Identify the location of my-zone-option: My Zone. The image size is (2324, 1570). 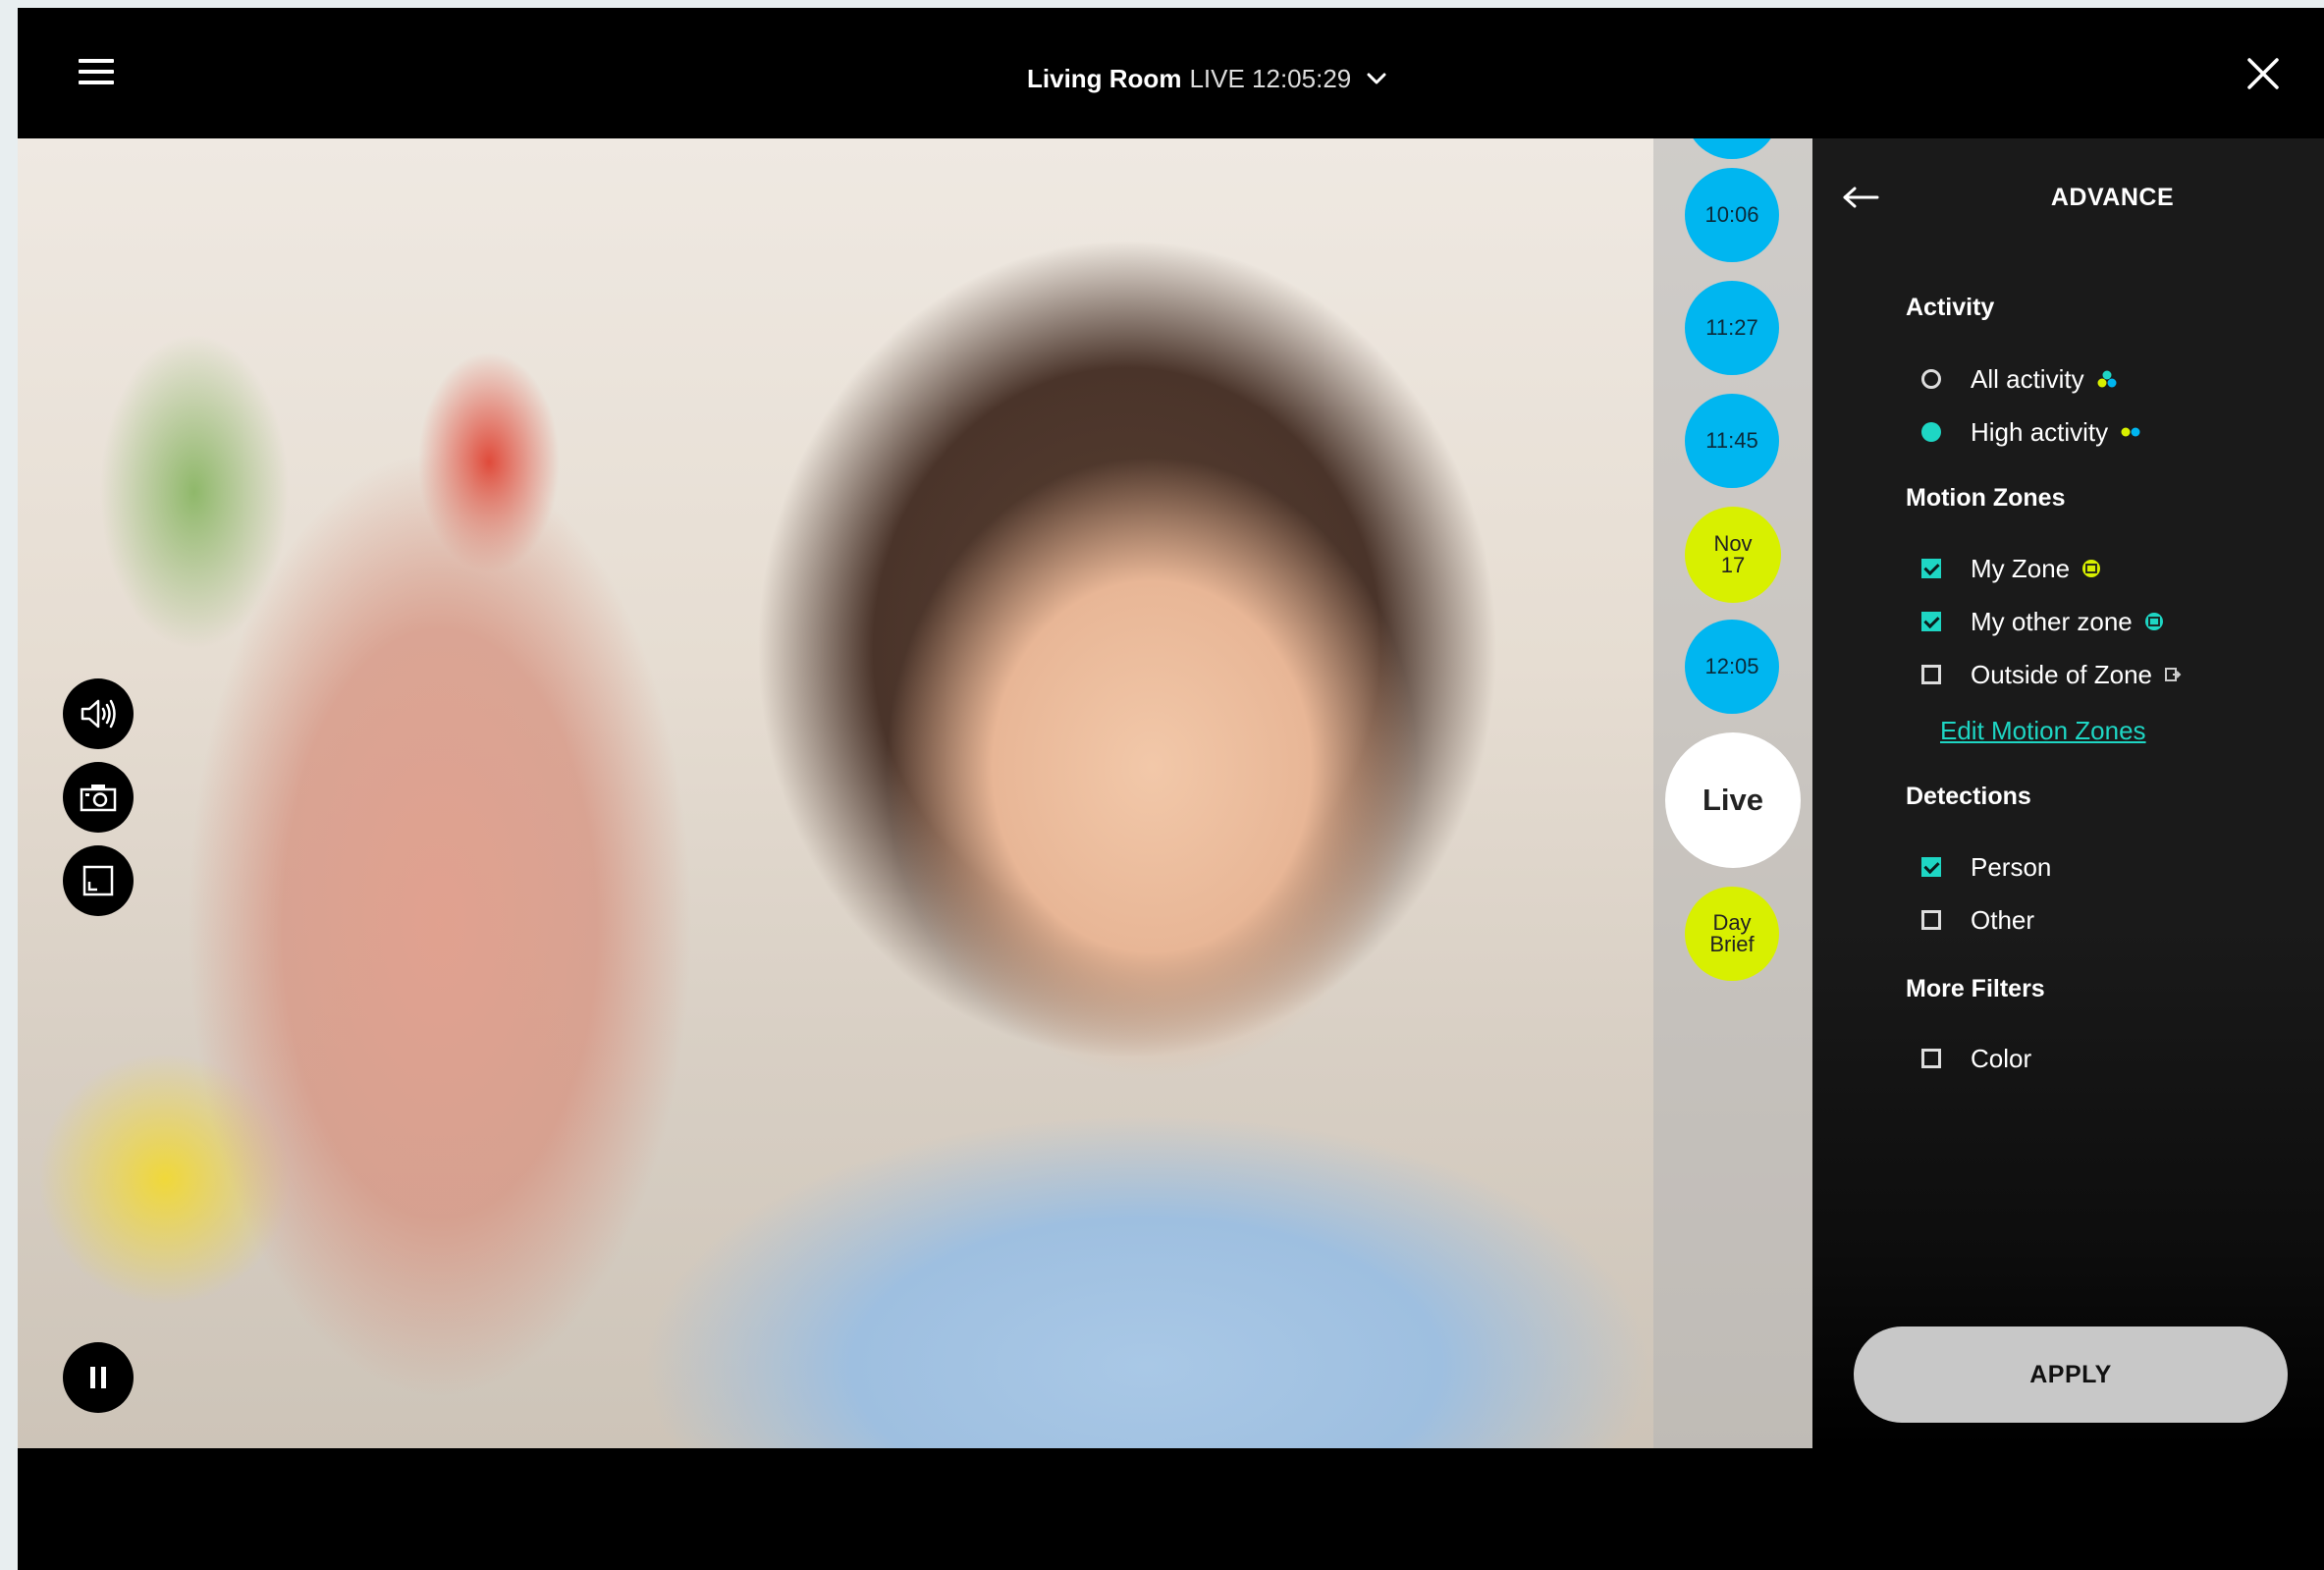
(2011, 568).